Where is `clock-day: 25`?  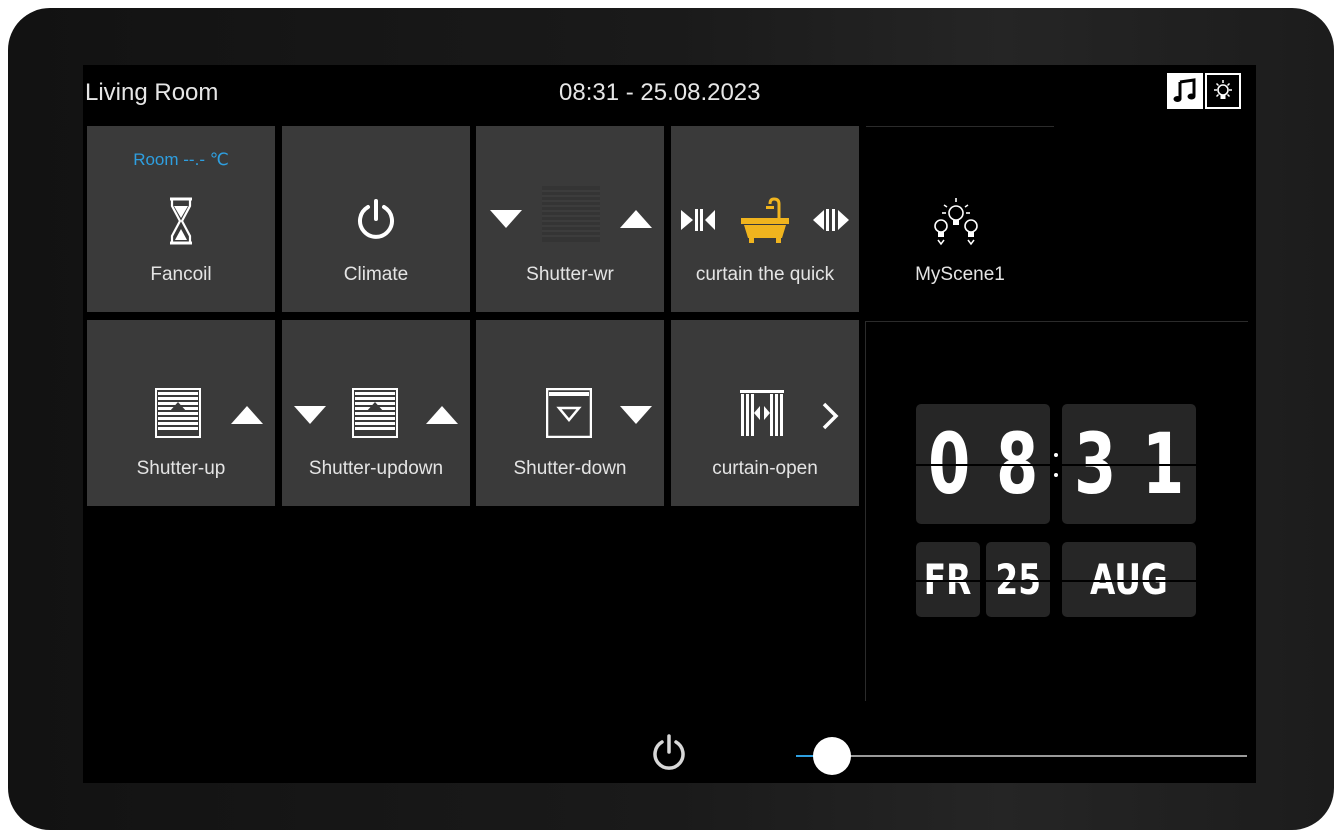 clock-day: 25 is located at coordinates (1018, 579).